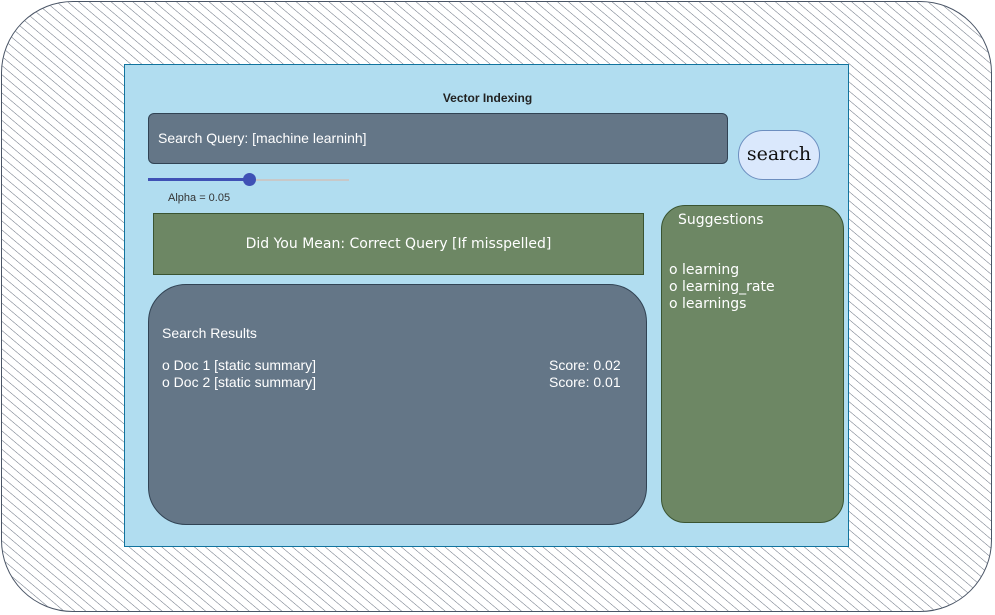 The image size is (995, 615). I want to click on suggestions-title: Suggestions, so click(721, 220).